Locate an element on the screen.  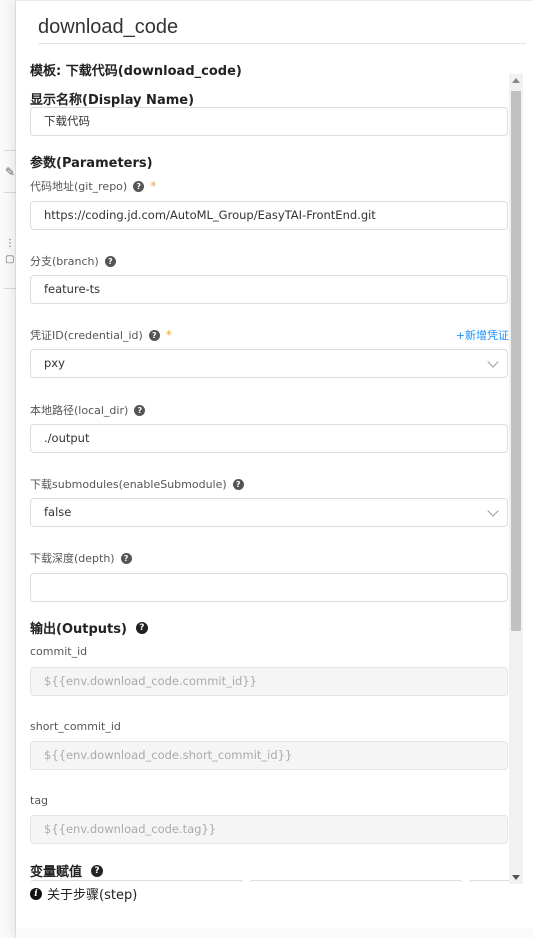
branch-label: 分支(branch) is located at coordinates (64, 261).